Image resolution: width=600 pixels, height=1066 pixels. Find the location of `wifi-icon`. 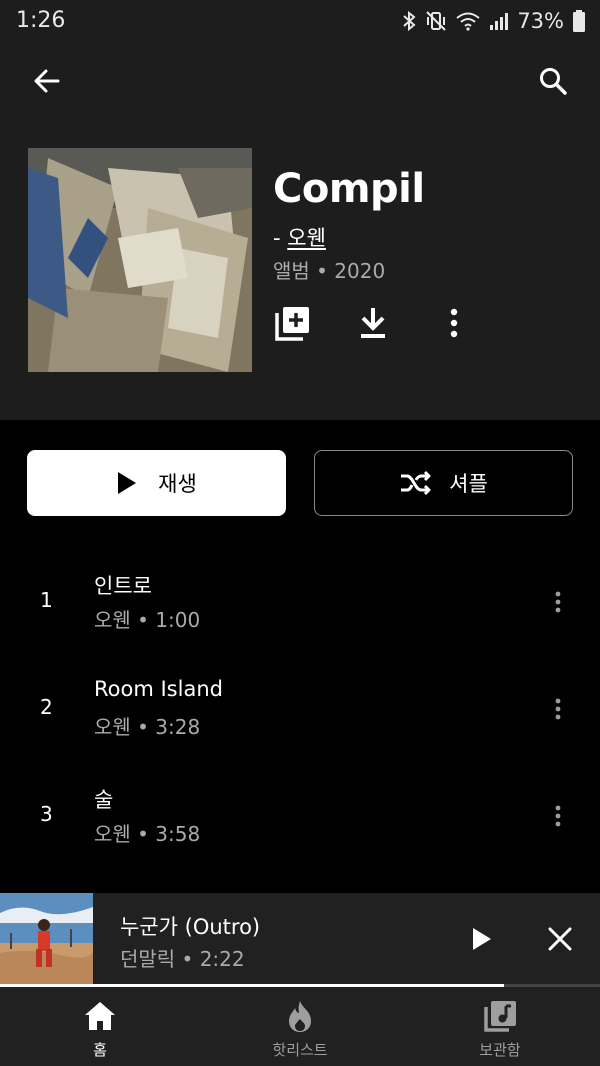

wifi-icon is located at coordinates (468, 21).